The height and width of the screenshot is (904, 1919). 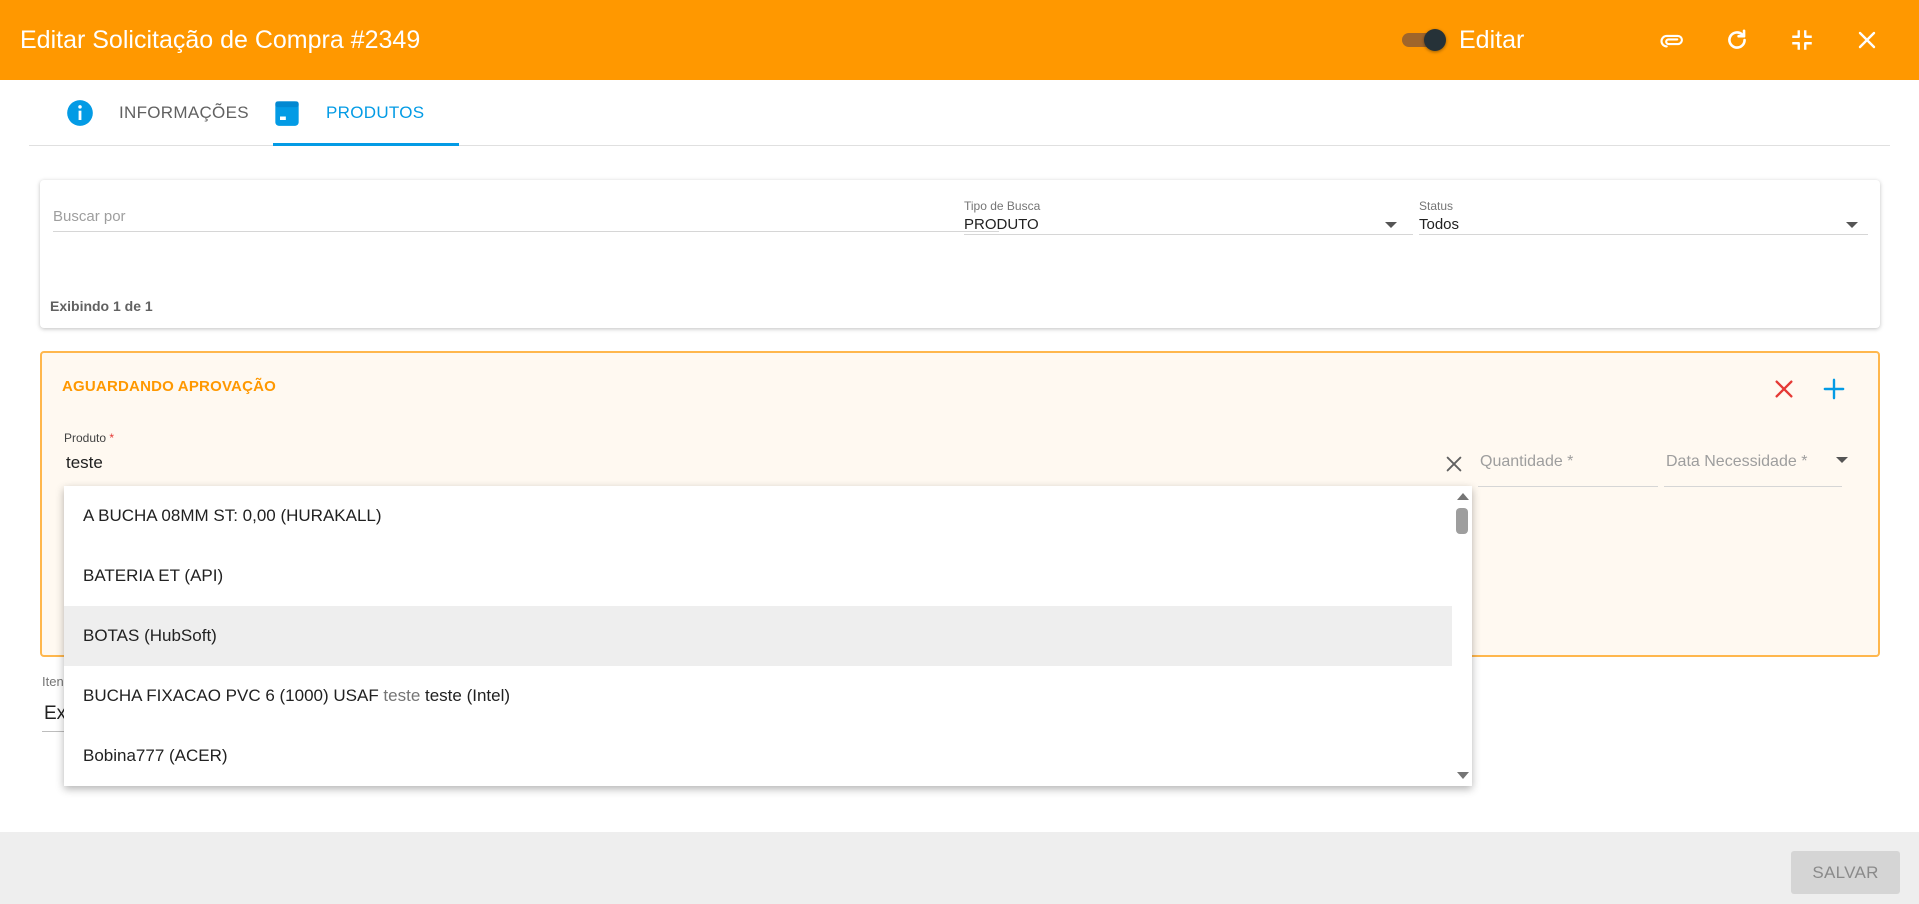 What do you see at coordinates (1435, 40) in the screenshot?
I see `toggle-knob` at bounding box center [1435, 40].